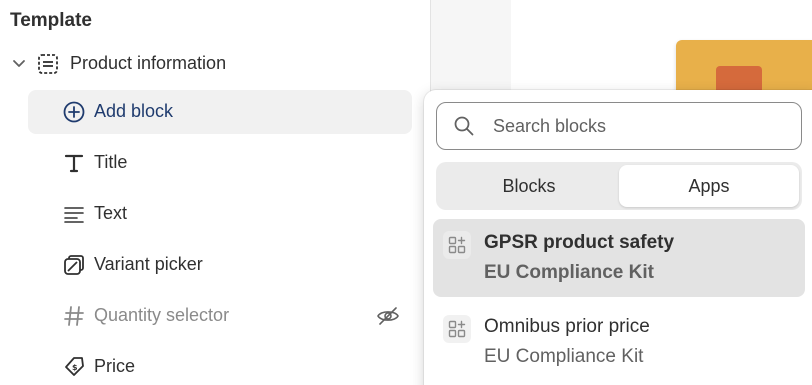  What do you see at coordinates (638, 126) in the screenshot?
I see `search-input` at bounding box center [638, 126].